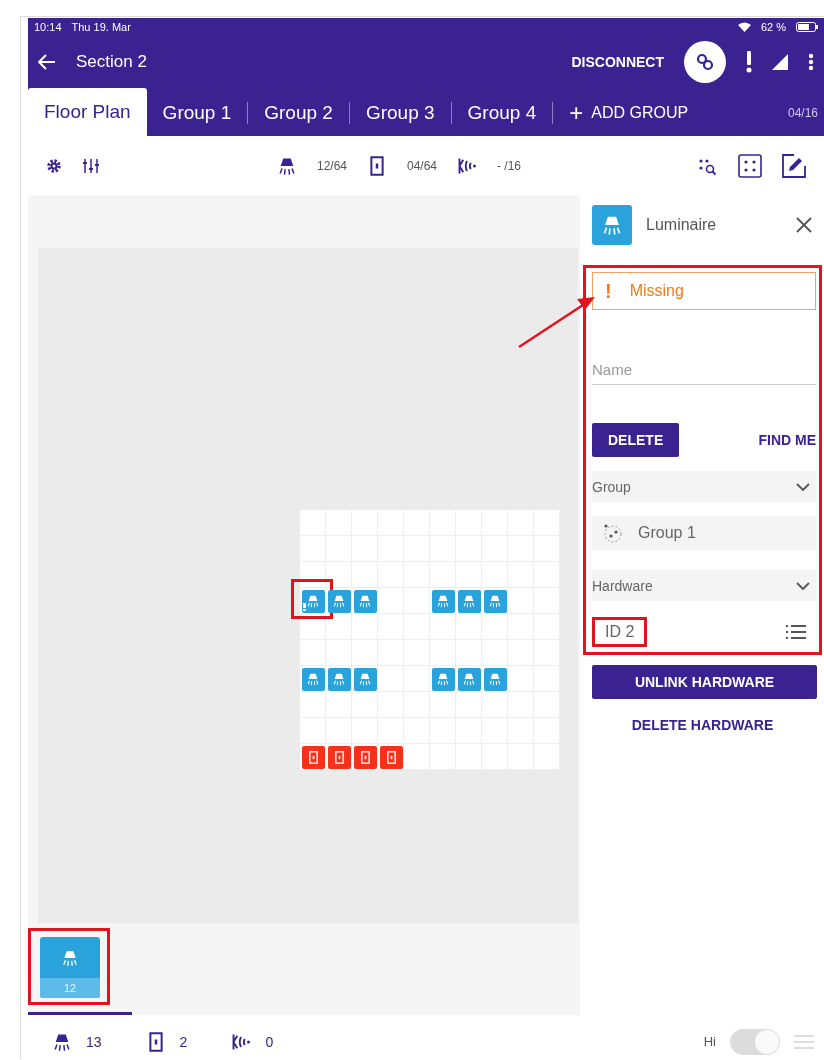 This screenshot has width=824, height=1060. What do you see at coordinates (804, 225) in the screenshot?
I see `close-icon` at bounding box center [804, 225].